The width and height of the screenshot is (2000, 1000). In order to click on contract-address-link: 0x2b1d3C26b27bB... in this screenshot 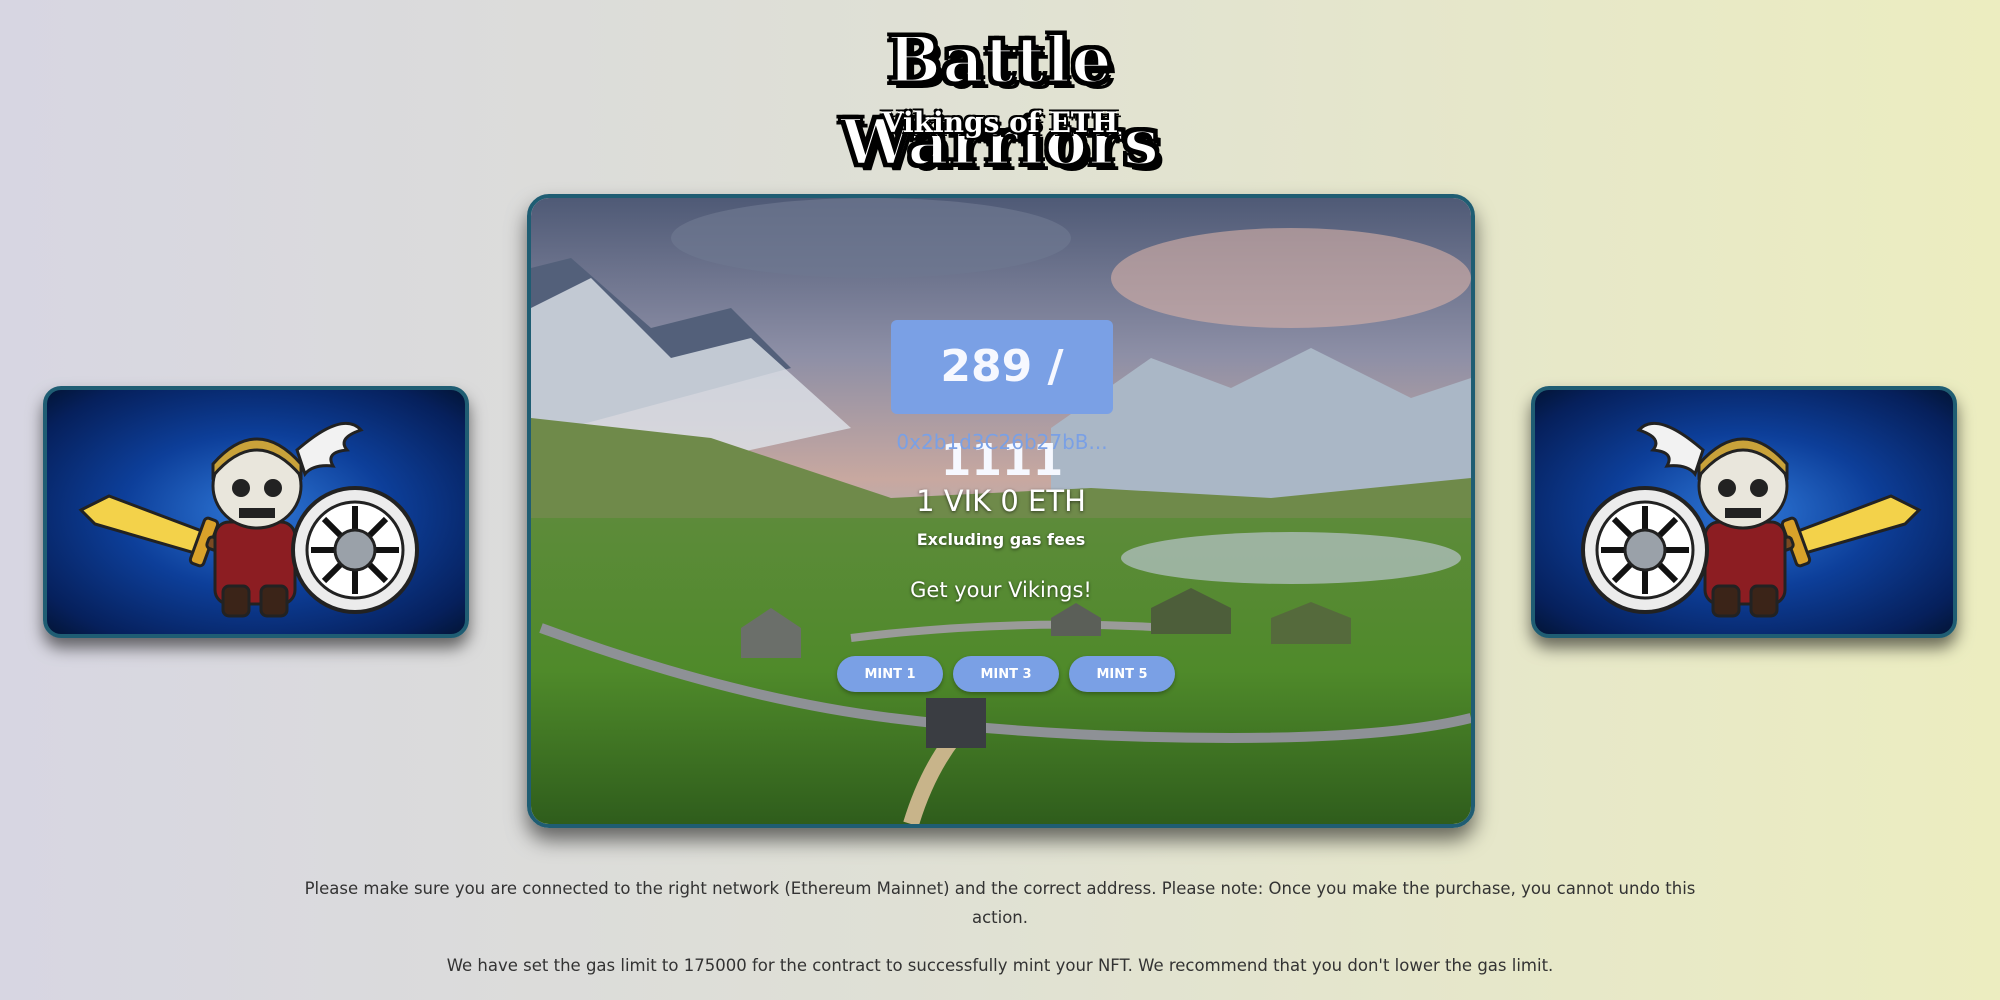, I will do `click(1002, 442)`.